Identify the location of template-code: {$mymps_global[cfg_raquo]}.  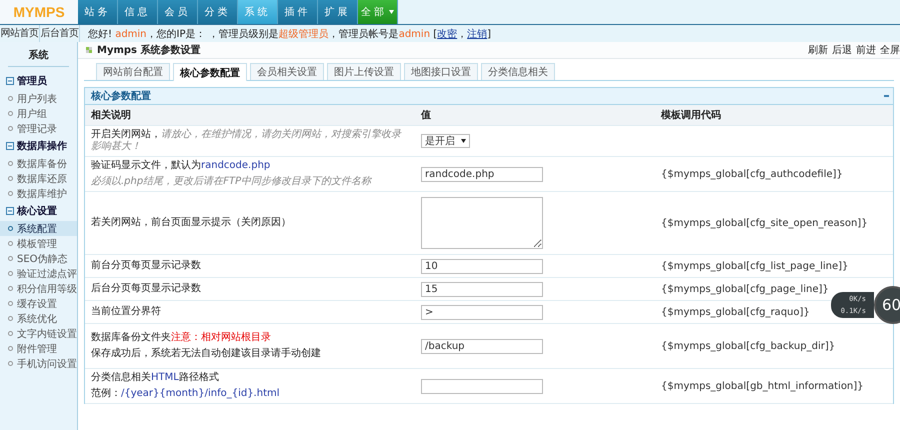
(735, 312).